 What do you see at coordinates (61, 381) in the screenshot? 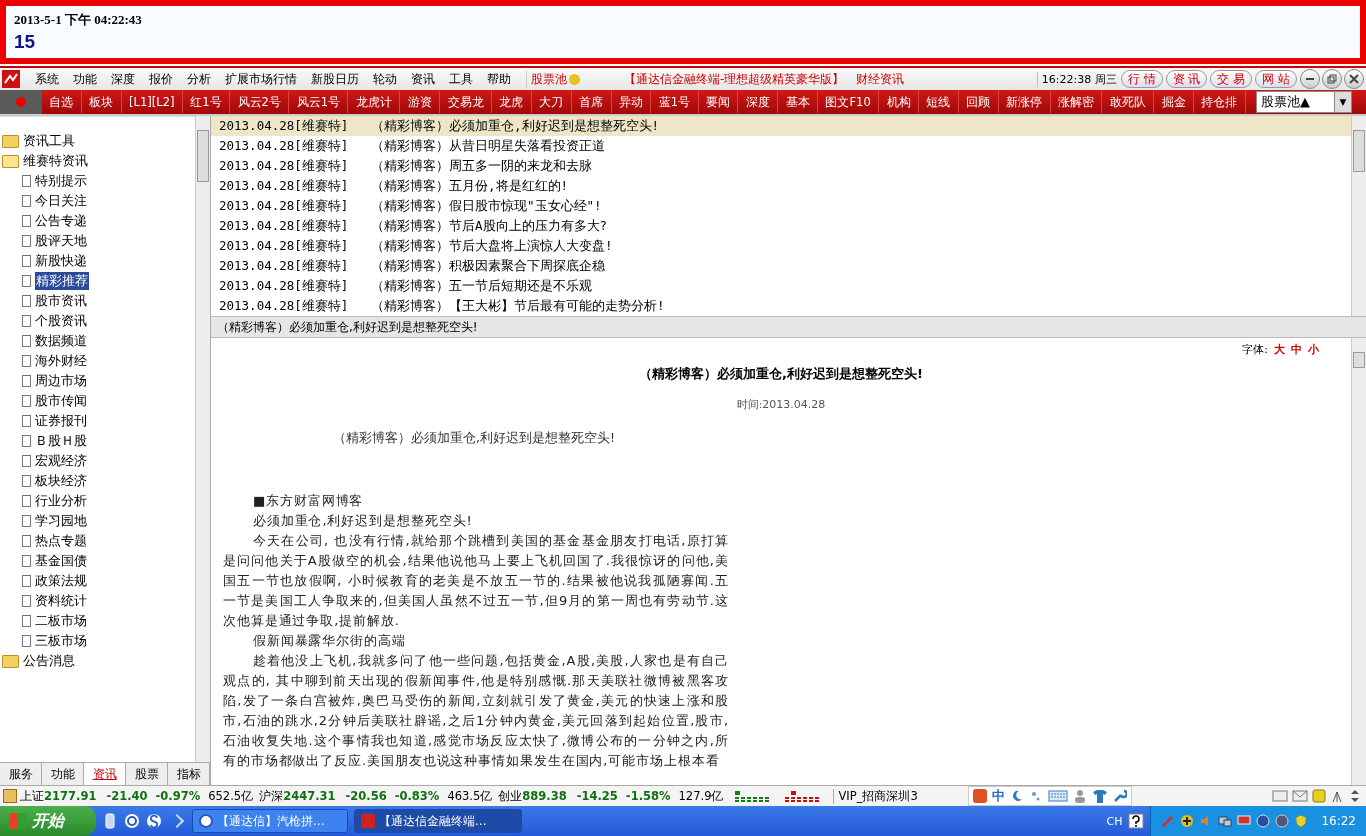
I see `tree-item: 周边市场` at bounding box center [61, 381].